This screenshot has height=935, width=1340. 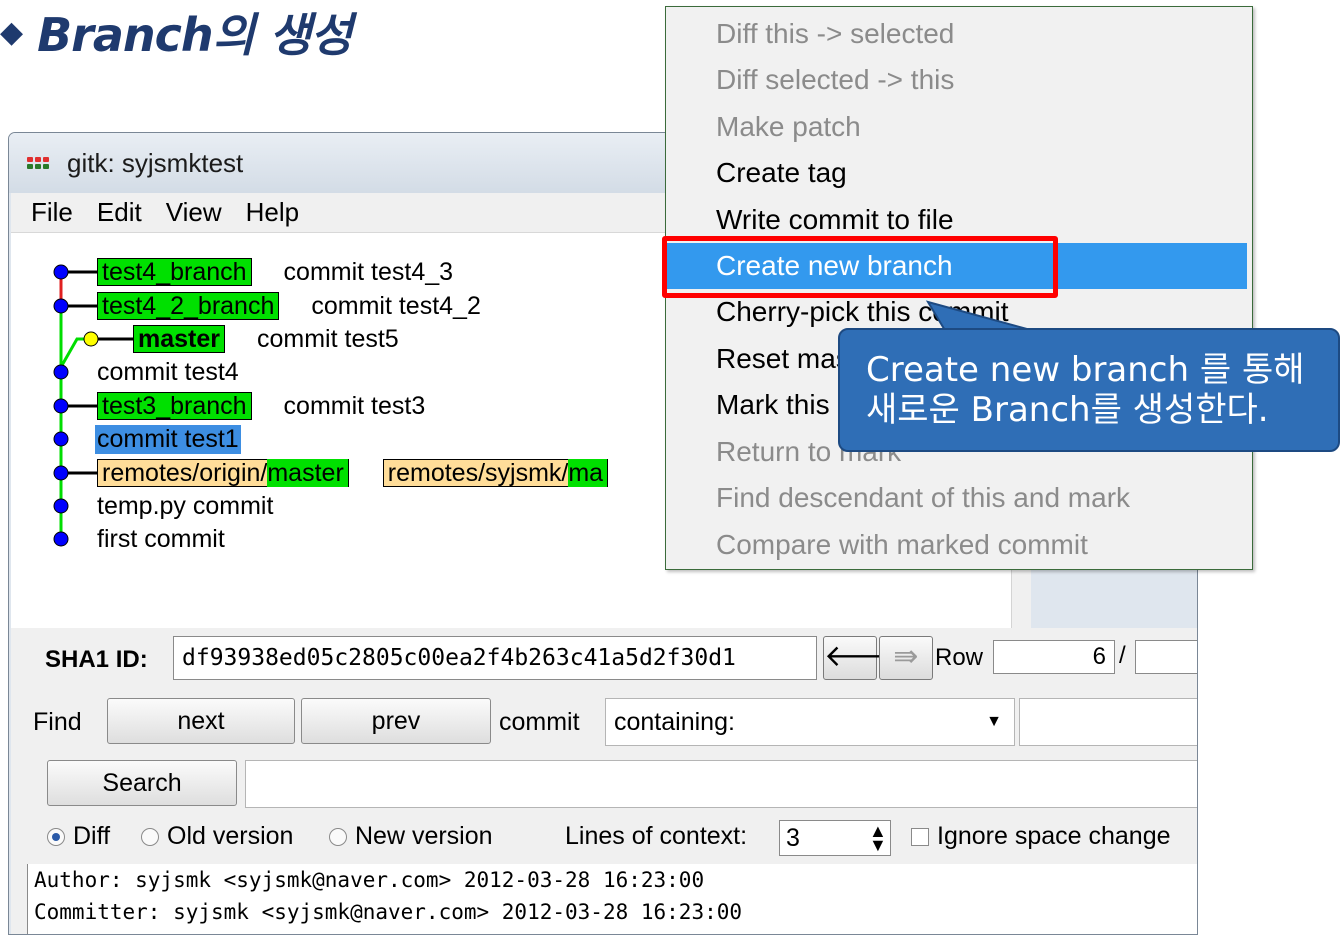 What do you see at coordinates (275, 272) in the screenshot?
I see `commit-row: test4_branch commit test4_3` at bounding box center [275, 272].